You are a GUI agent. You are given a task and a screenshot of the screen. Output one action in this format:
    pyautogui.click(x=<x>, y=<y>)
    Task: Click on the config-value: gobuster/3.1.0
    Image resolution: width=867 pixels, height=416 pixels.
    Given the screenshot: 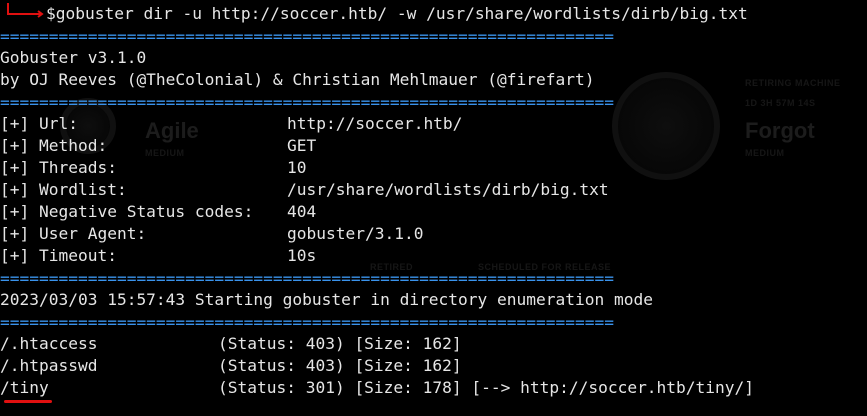 What is the action you would take?
    pyautogui.click(x=355, y=233)
    